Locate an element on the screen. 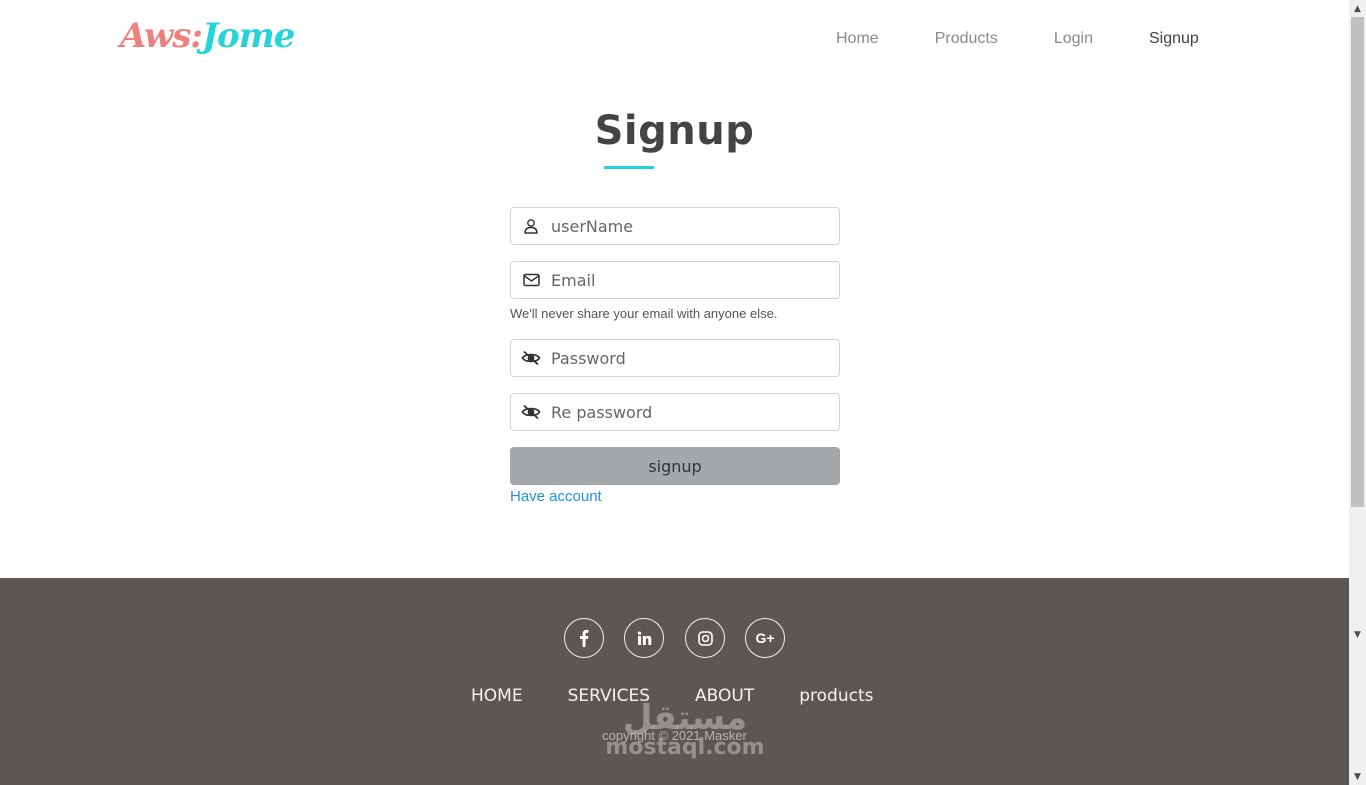  footer-link-about: ABOUT is located at coordinates (724, 696).